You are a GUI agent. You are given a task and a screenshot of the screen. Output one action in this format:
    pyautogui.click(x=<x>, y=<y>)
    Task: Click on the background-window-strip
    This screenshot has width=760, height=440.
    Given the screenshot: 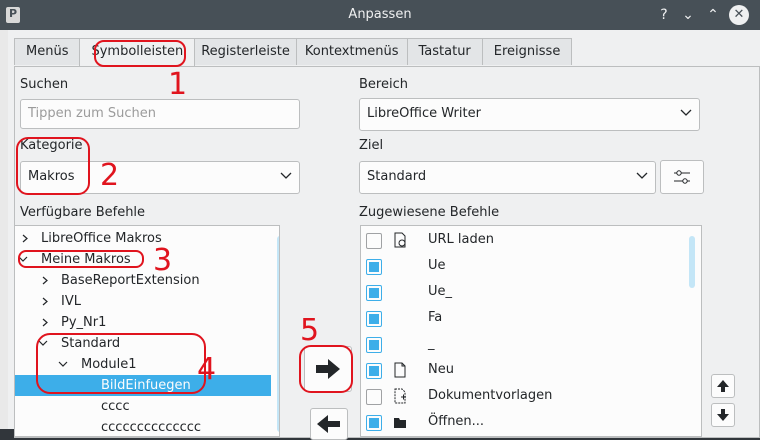 What is the action you would take?
    pyautogui.click(x=4, y=229)
    